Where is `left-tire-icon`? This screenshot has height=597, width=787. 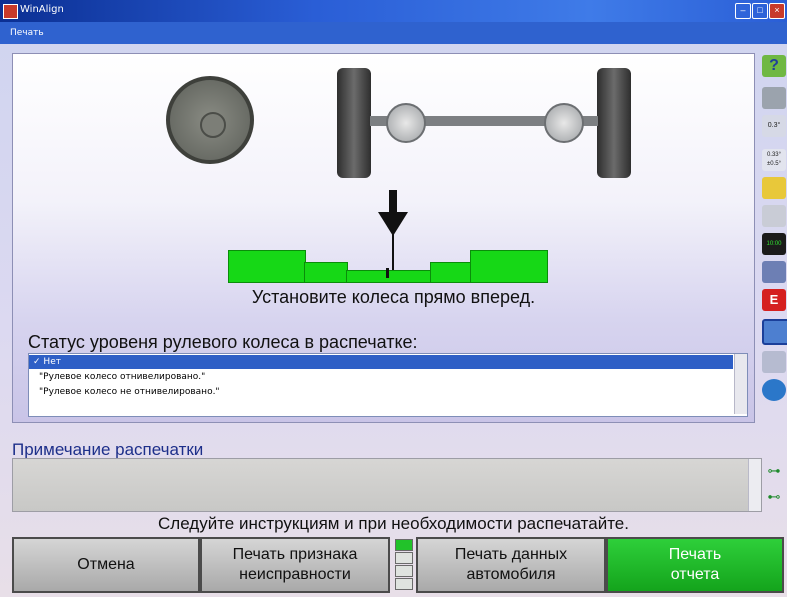 left-tire-icon is located at coordinates (354, 123).